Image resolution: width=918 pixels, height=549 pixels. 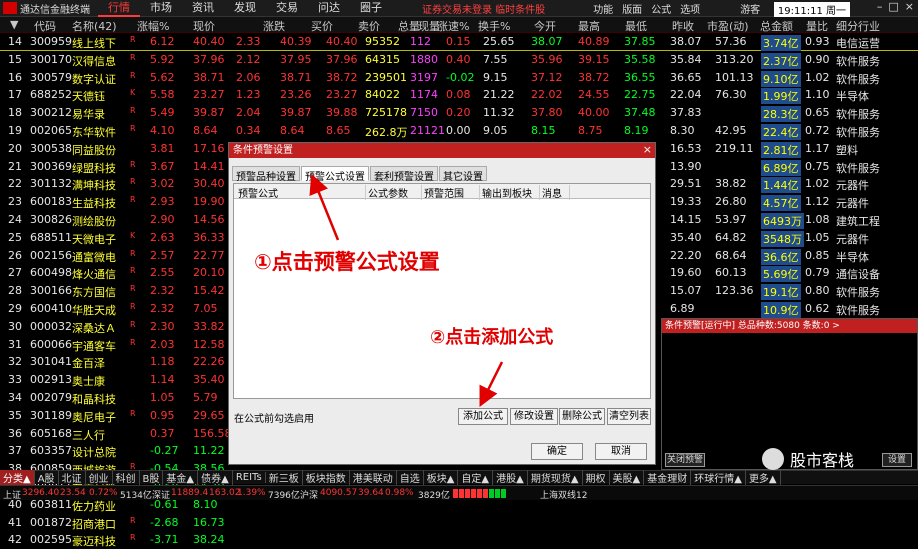 I want to click on hs-index: 4090.57, so click(x=338, y=493).